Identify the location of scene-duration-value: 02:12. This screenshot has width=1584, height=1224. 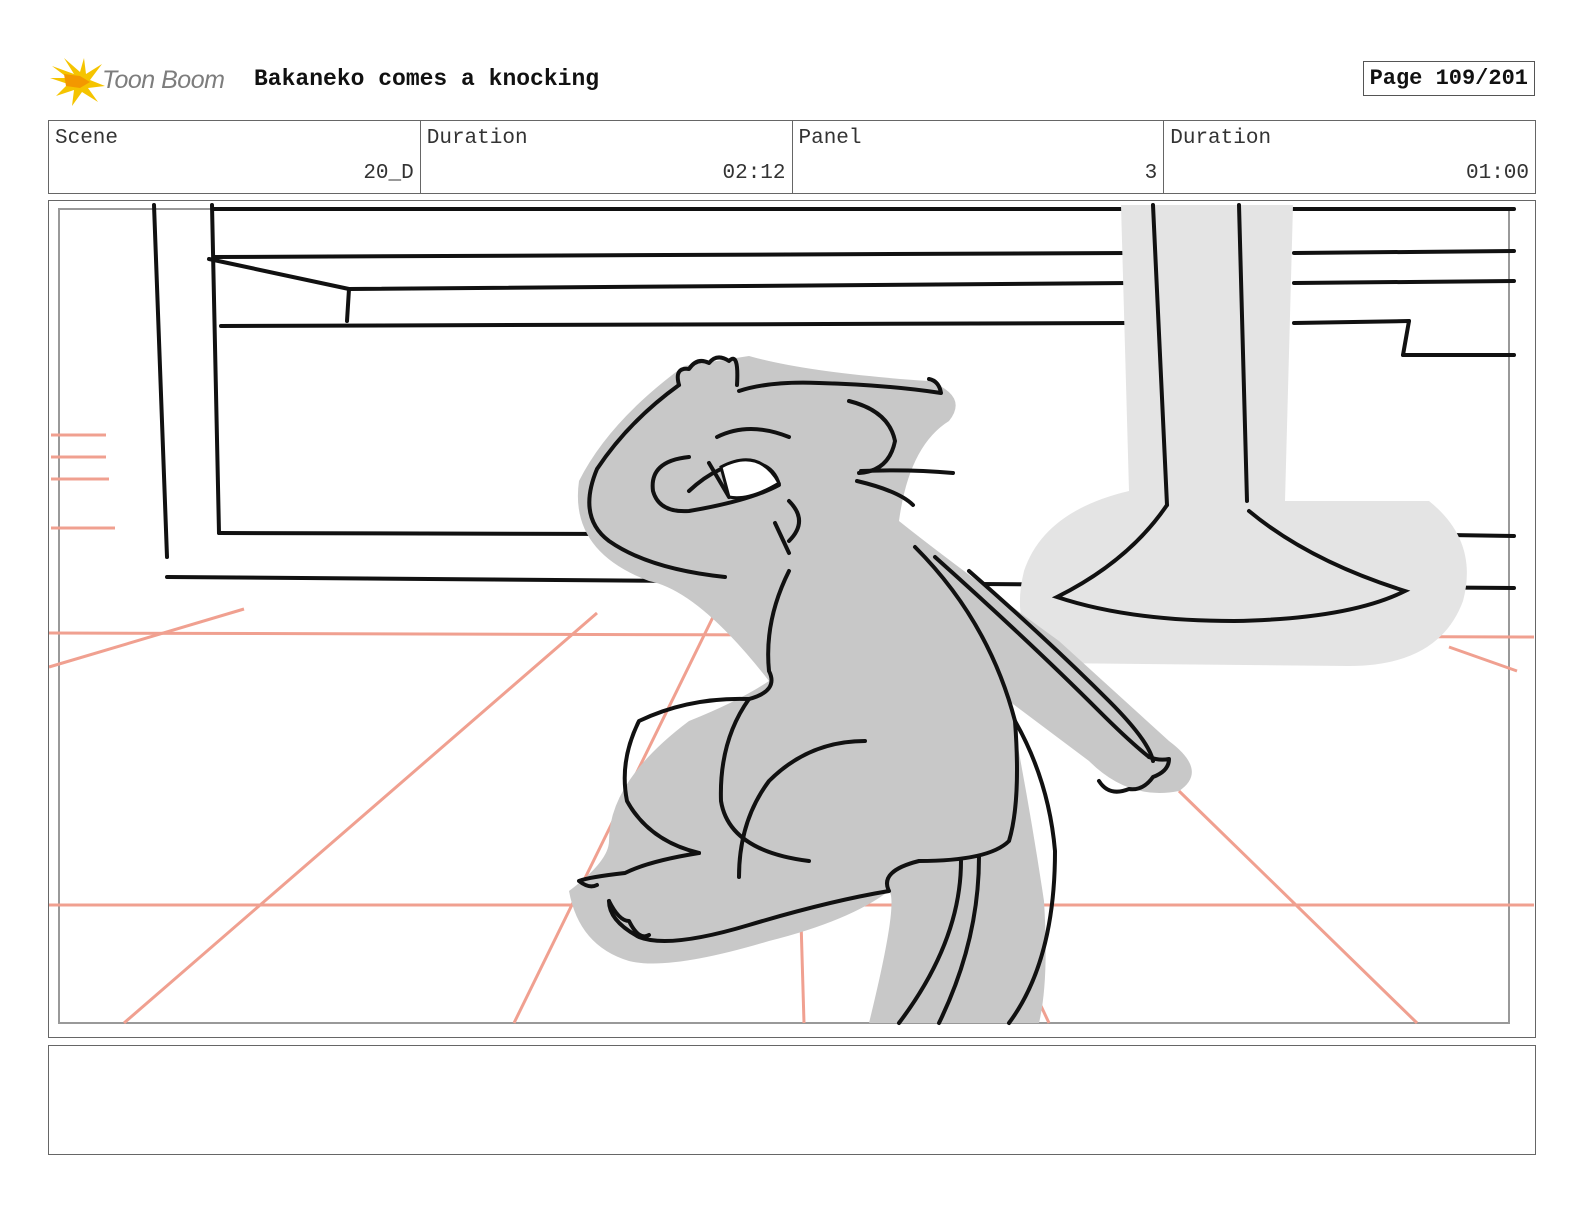
(754, 173).